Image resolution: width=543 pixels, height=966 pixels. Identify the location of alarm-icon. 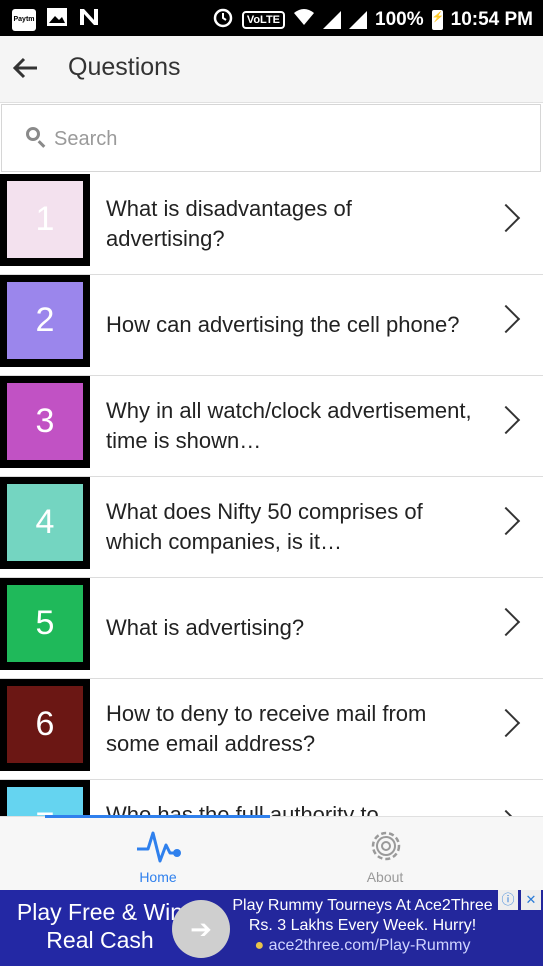
(223, 20).